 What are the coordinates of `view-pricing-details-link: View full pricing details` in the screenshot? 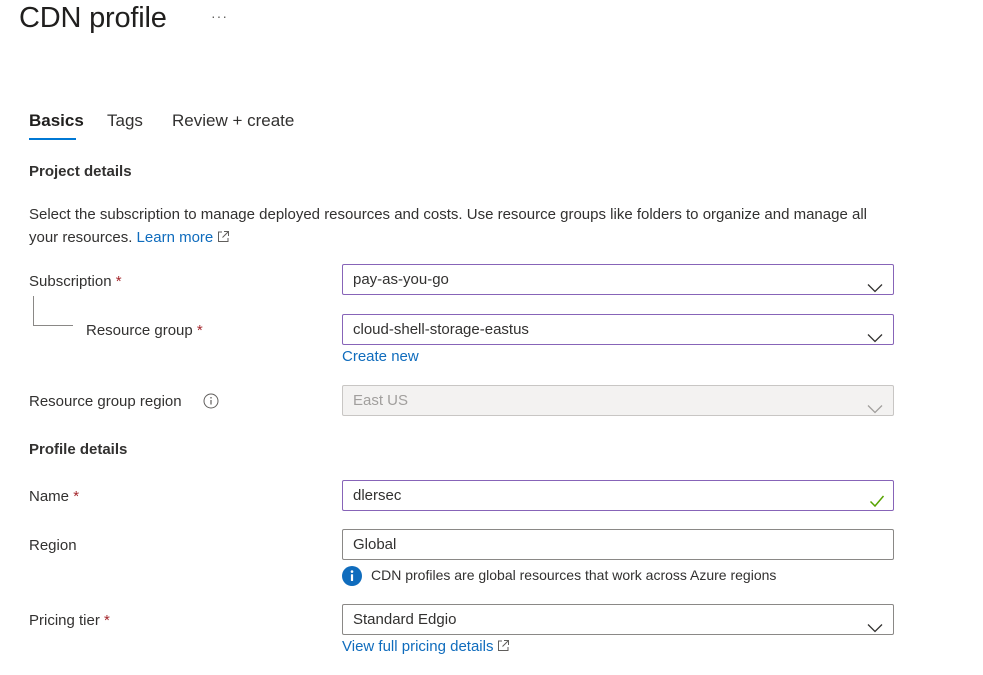 It's located at (426, 647).